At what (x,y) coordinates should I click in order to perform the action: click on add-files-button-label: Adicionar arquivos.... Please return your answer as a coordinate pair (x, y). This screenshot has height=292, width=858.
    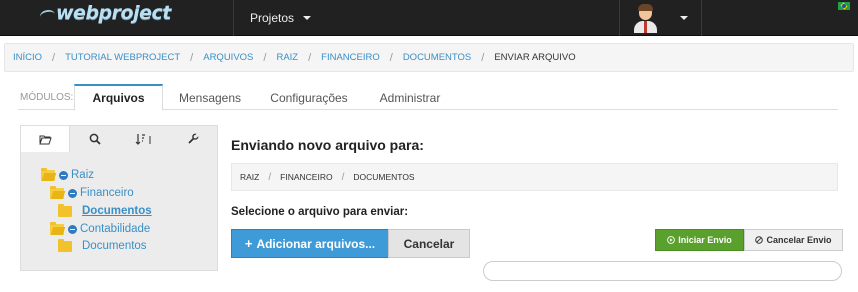
    Looking at the image, I should click on (316, 243).